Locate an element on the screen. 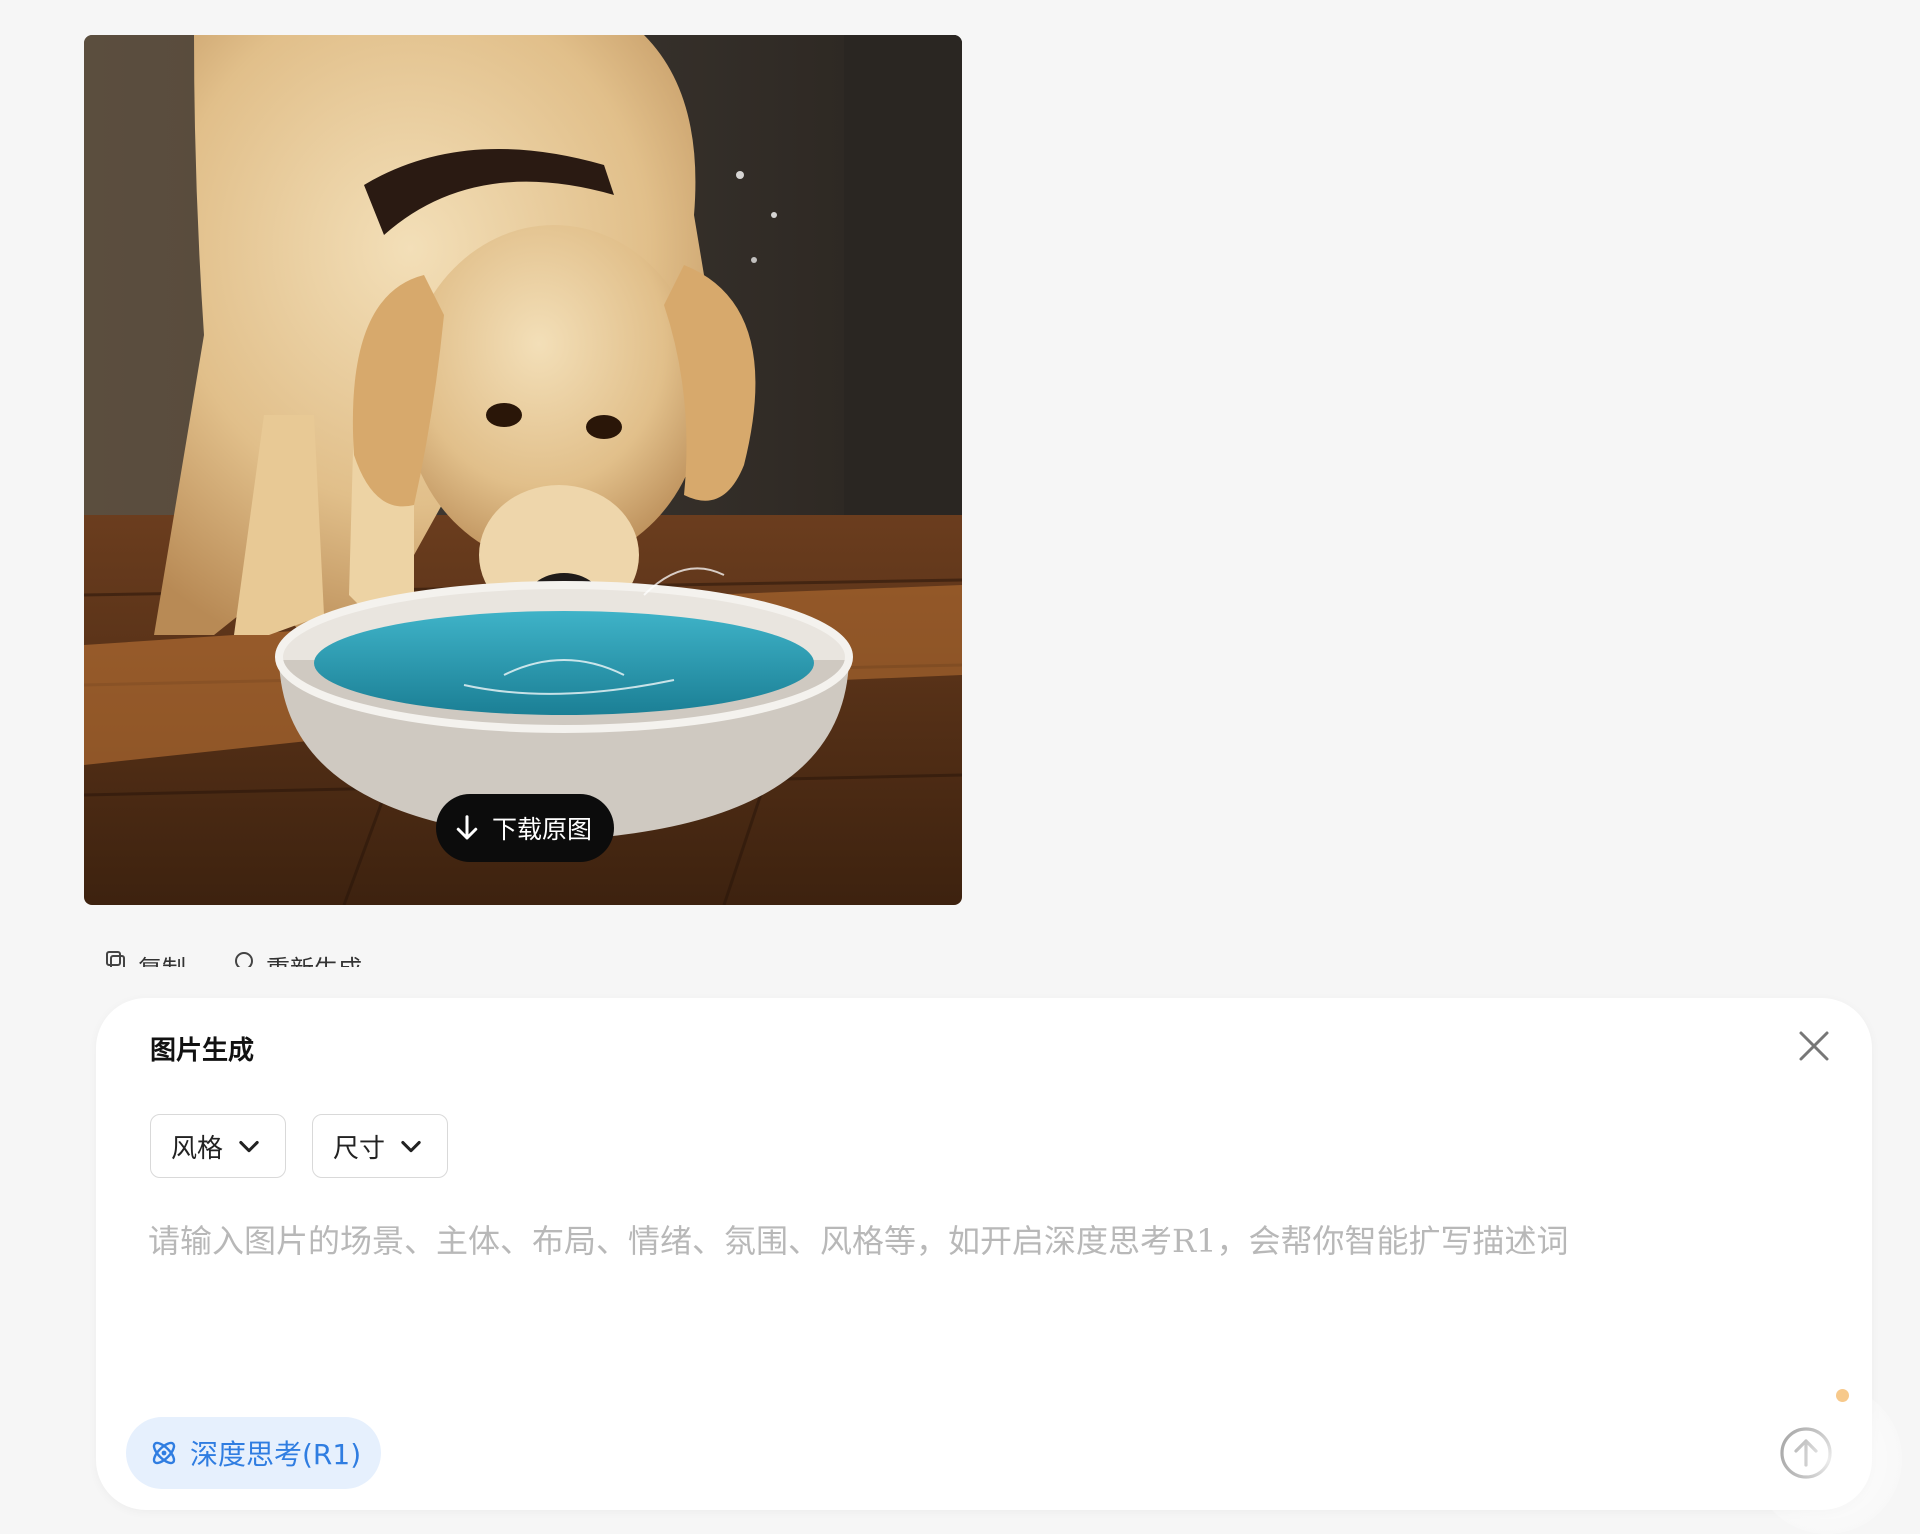 This screenshot has width=1920, height=1534. notification-dot is located at coordinates (1842, 1395).